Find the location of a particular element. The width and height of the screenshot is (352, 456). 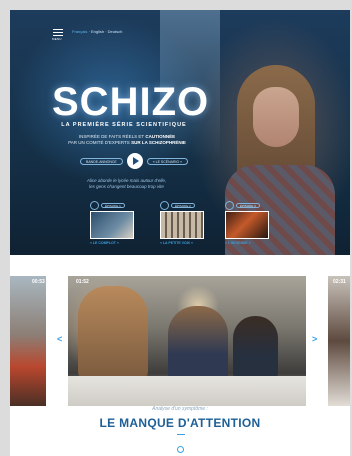

trailer-controls: BANDE-ANNONCE « LE SCÉNARIO » is located at coordinates (134, 161).